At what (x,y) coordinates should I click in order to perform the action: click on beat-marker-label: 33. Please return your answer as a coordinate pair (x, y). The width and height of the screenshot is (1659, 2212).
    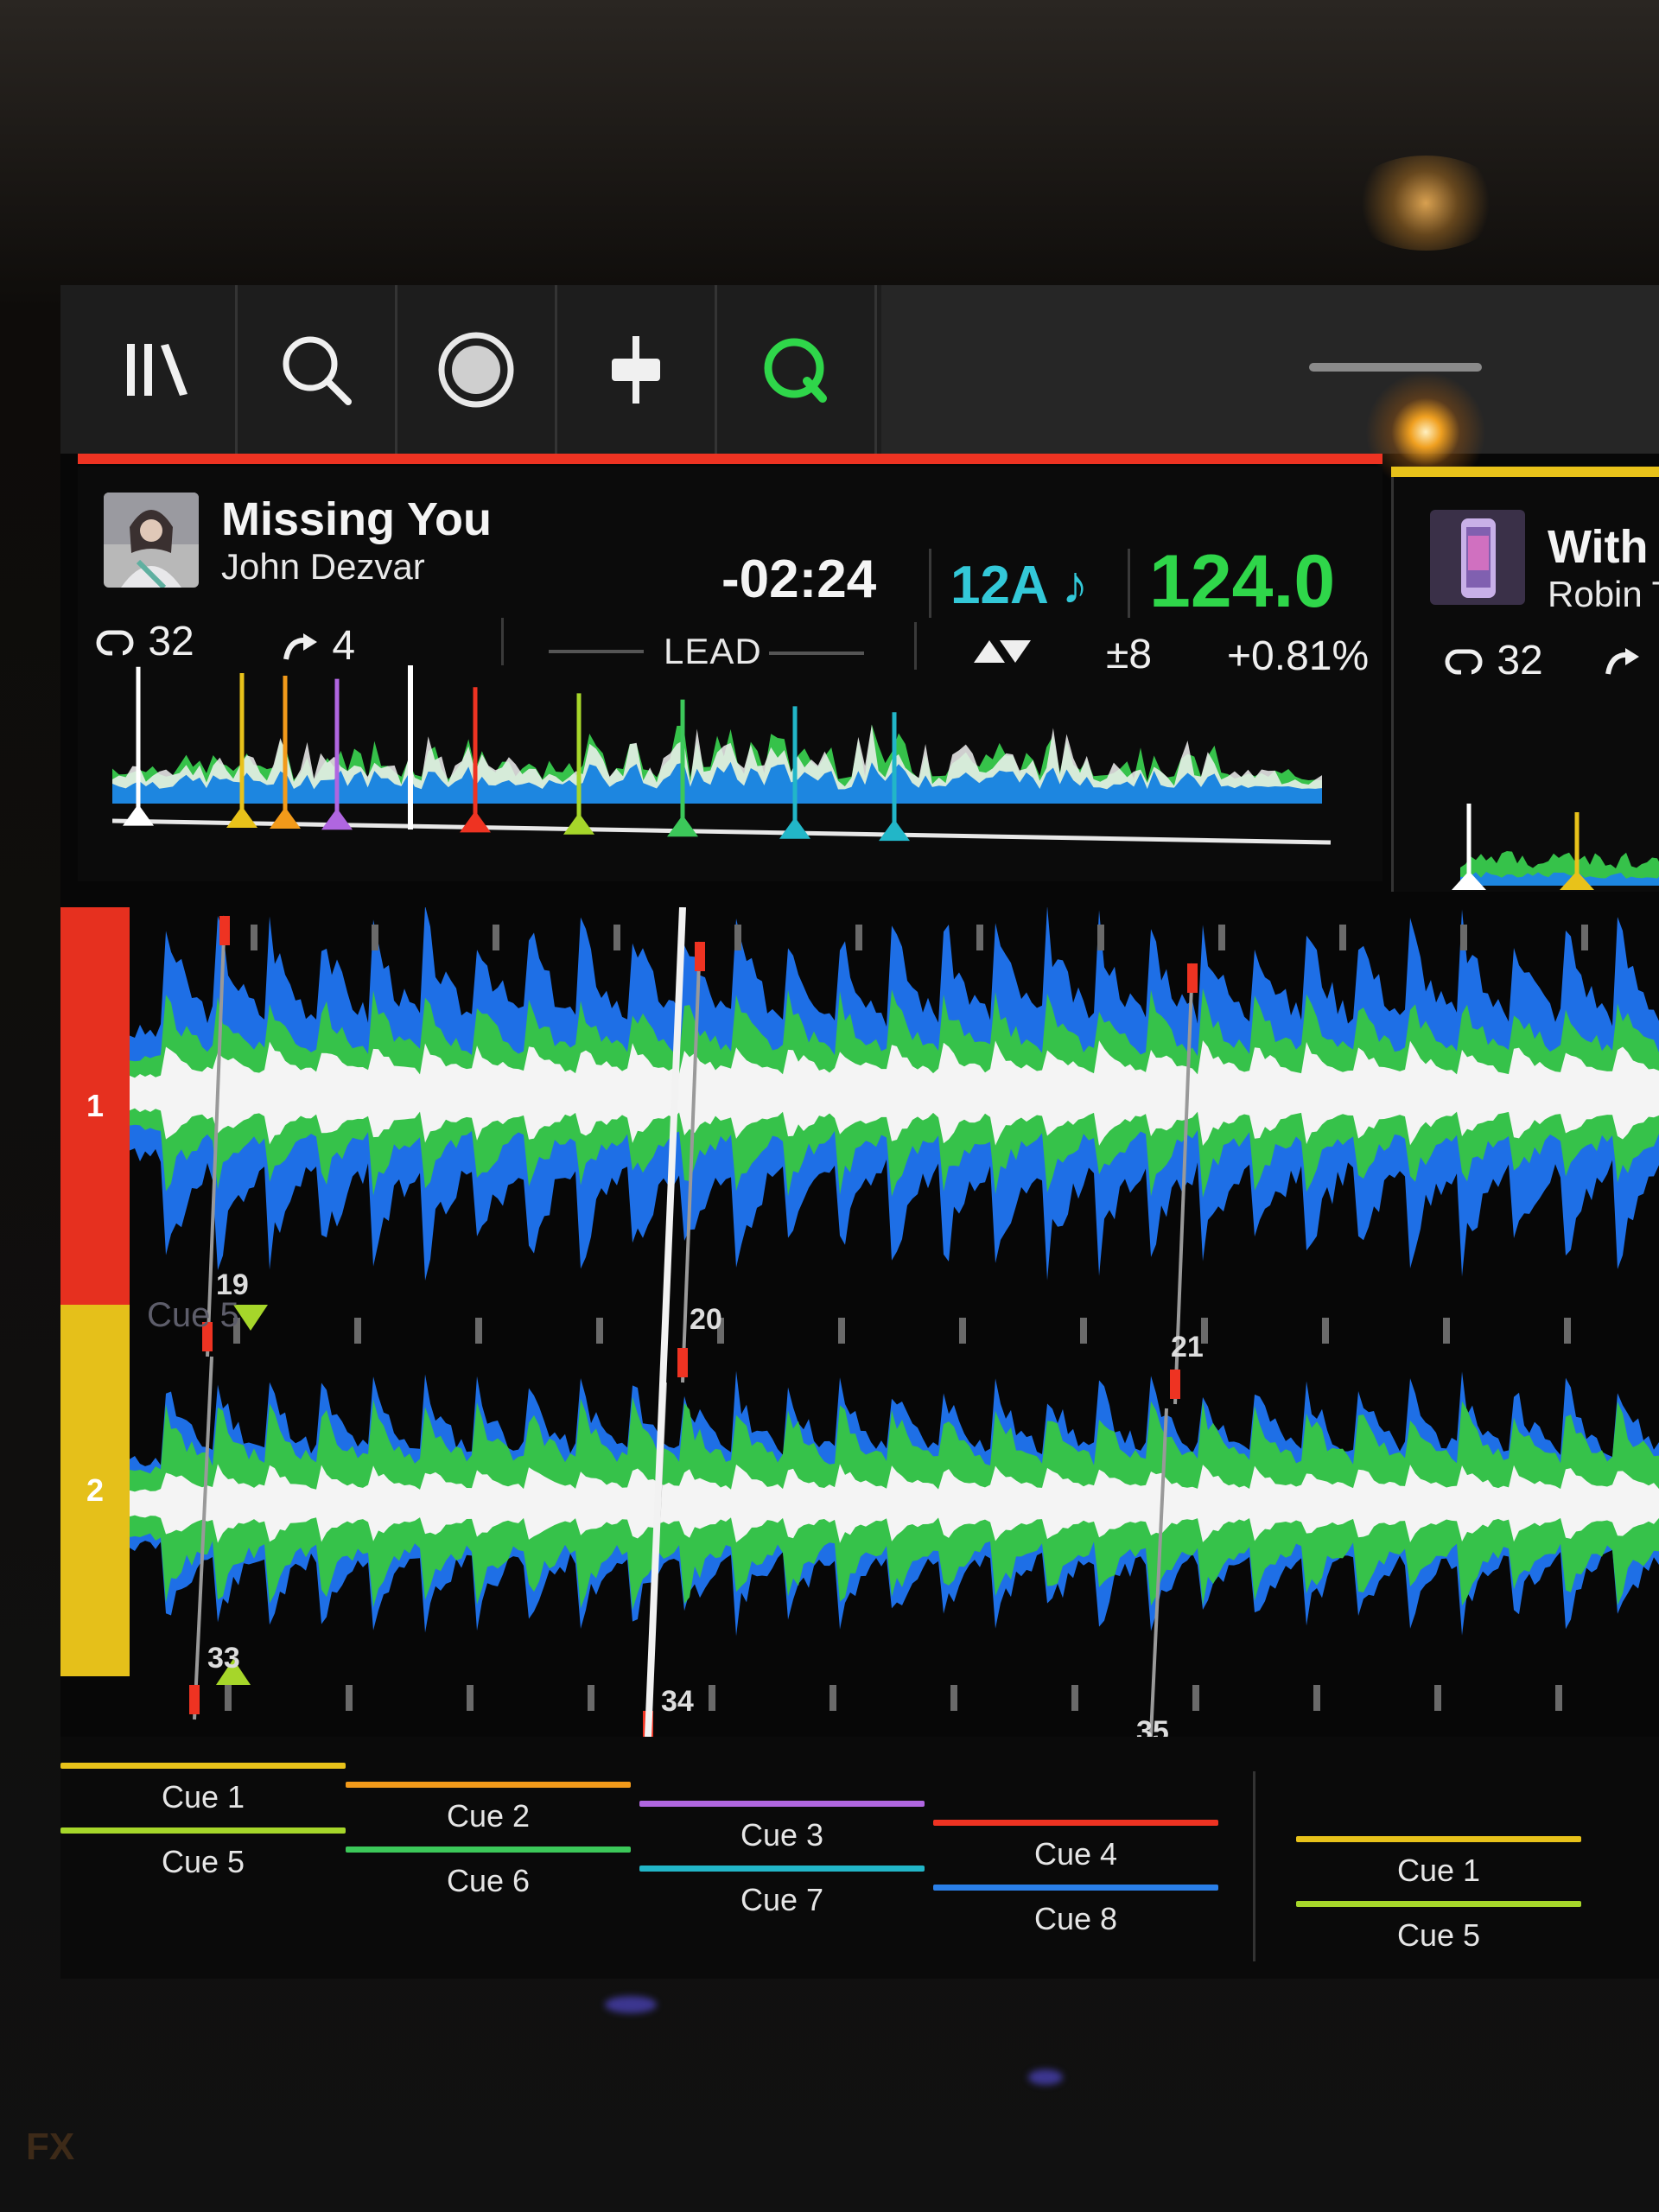
    Looking at the image, I should click on (223, 1658).